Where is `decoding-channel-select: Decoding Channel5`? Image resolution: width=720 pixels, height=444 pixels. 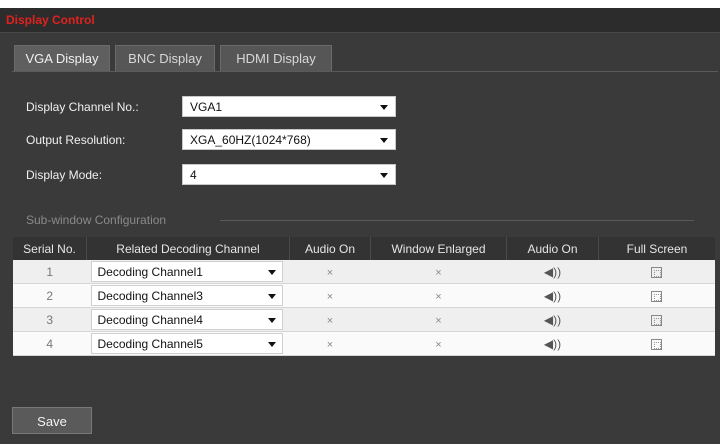
decoding-channel-select: Decoding Channel5 is located at coordinates (186, 343).